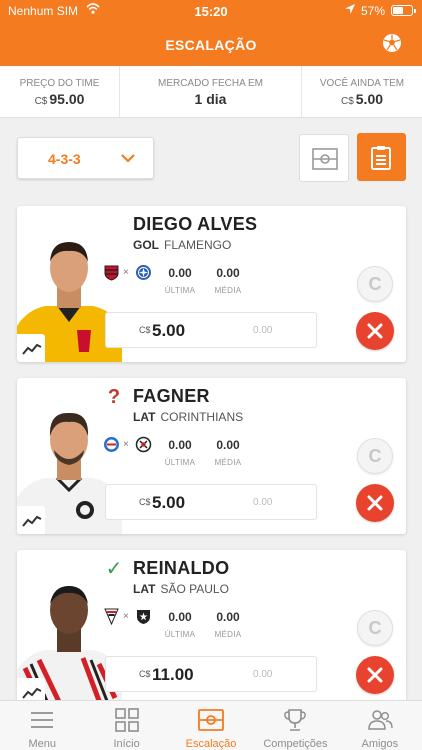 Image resolution: width=422 pixels, height=750 pixels. I want to click on list-view-button, so click(381, 157).